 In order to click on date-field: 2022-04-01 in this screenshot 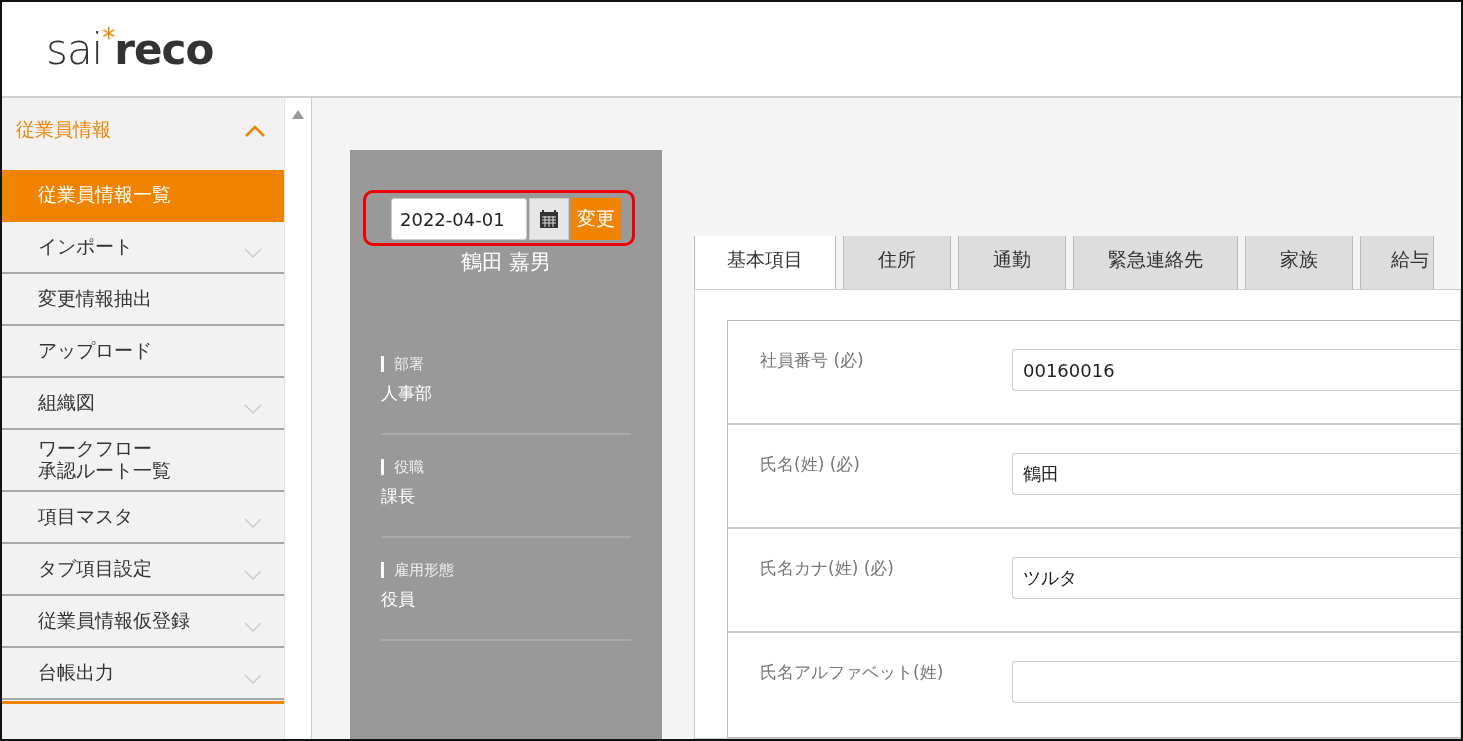, I will do `click(459, 219)`.